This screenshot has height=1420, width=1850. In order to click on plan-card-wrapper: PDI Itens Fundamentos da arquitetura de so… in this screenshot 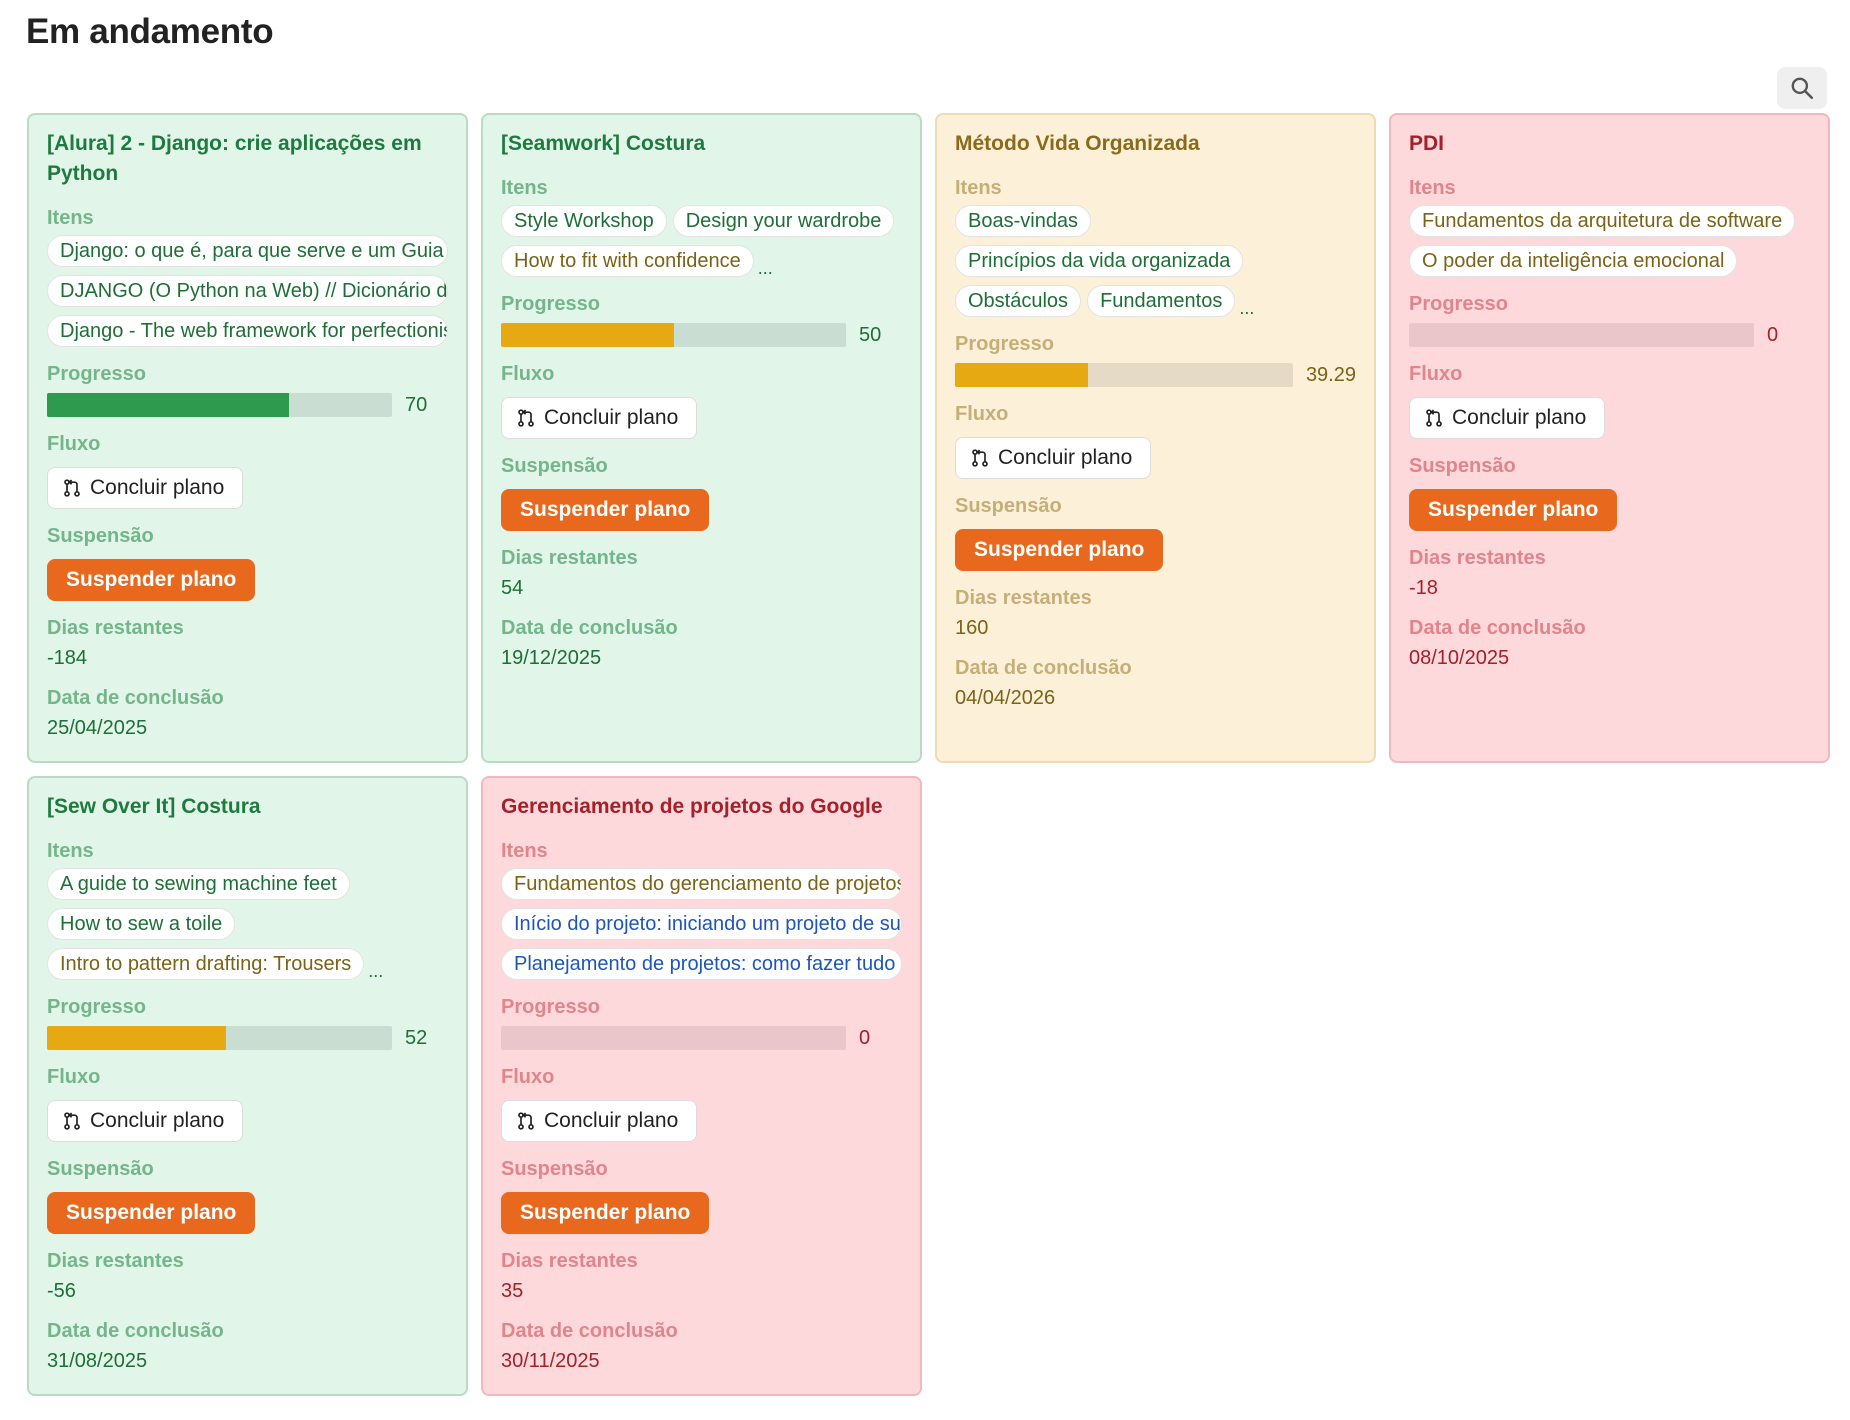, I will do `click(1609, 438)`.